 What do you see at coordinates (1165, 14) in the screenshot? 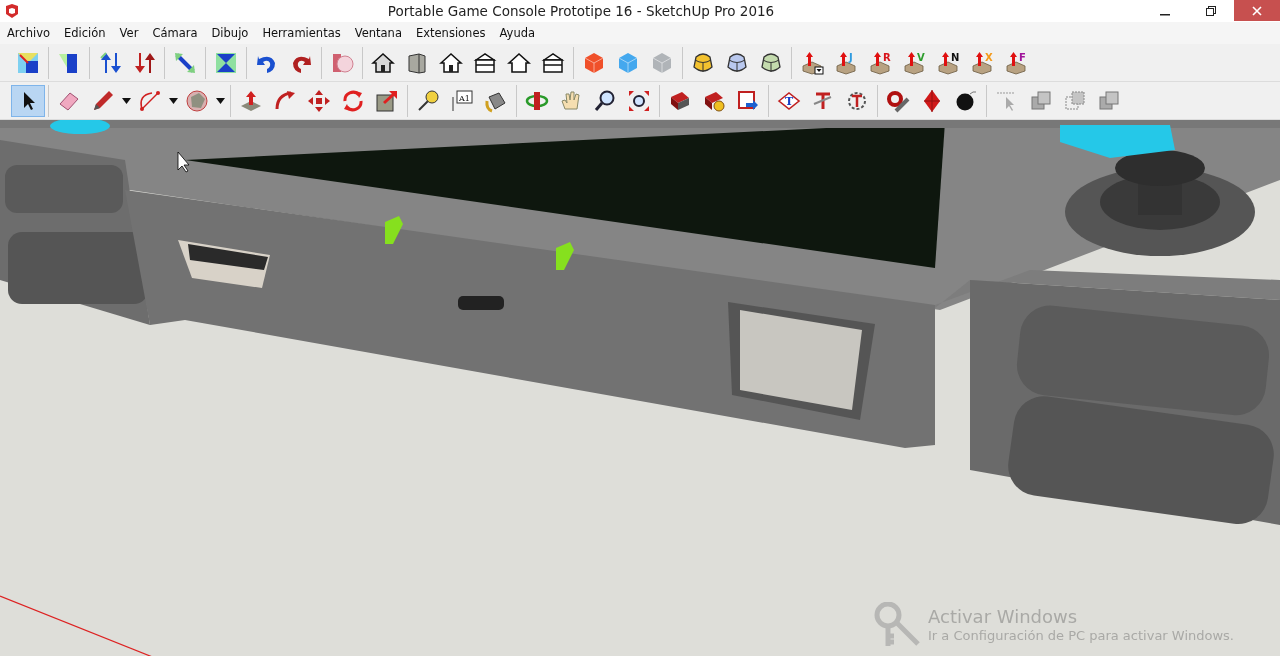
I see `minimize-icon` at bounding box center [1165, 14].